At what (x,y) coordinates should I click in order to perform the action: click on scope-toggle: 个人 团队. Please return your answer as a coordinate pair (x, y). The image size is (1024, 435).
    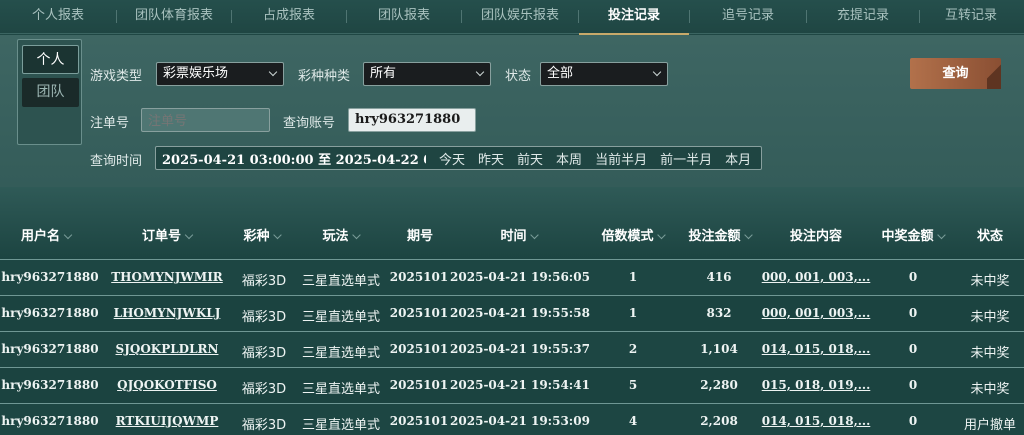
    Looking at the image, I should click on (49, 92).